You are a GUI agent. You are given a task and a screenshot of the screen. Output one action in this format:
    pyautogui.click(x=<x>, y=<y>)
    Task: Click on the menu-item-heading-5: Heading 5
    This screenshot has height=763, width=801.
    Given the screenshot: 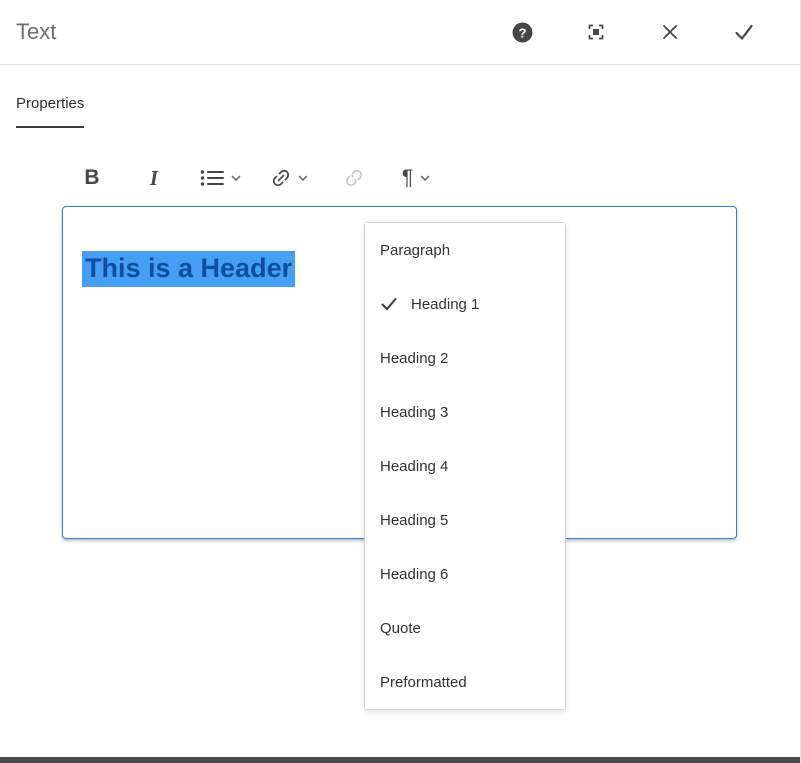 What is the action you would take?
    pyautogui.click(x=465, y=520)
    